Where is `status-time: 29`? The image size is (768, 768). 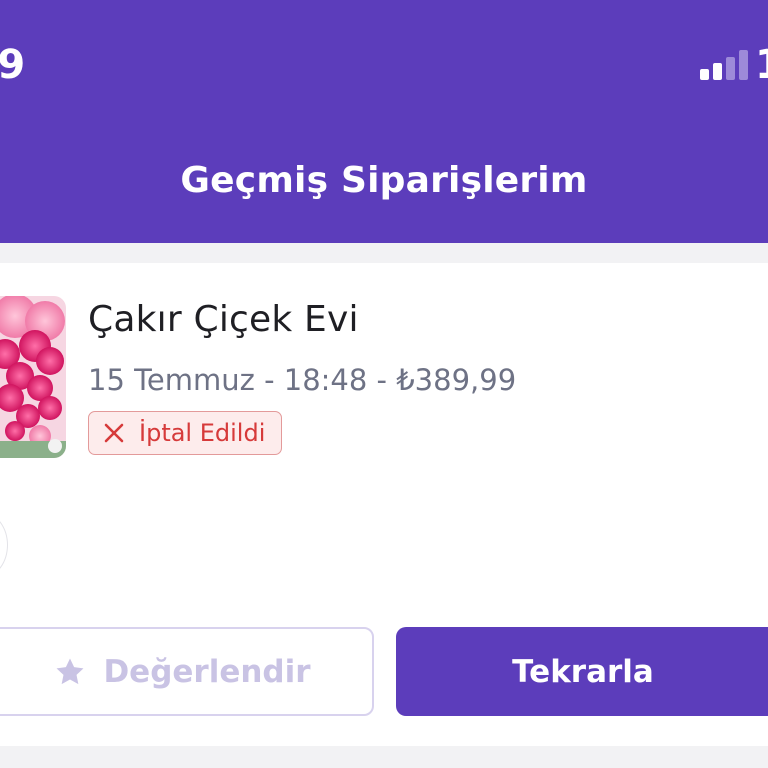 status-time: 29 is located at coordinates (12, 65).